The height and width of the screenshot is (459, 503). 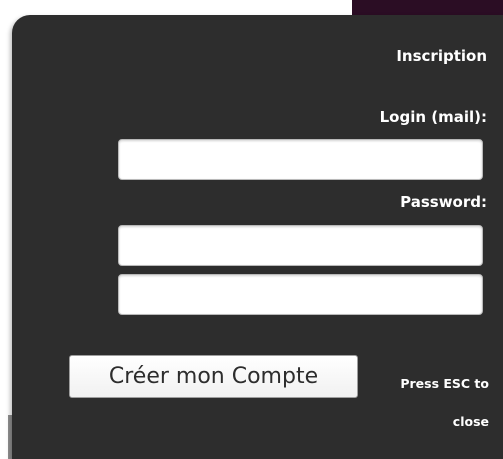 What do you see at coordinates (443, 202) in the screenshot?
I see `password-label: Password:` at bounding box center [443, 202].